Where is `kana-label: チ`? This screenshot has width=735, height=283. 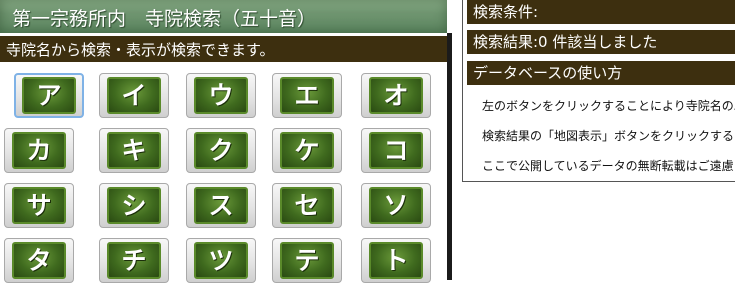
kana-label: チ is located at coordinates (134, 260).